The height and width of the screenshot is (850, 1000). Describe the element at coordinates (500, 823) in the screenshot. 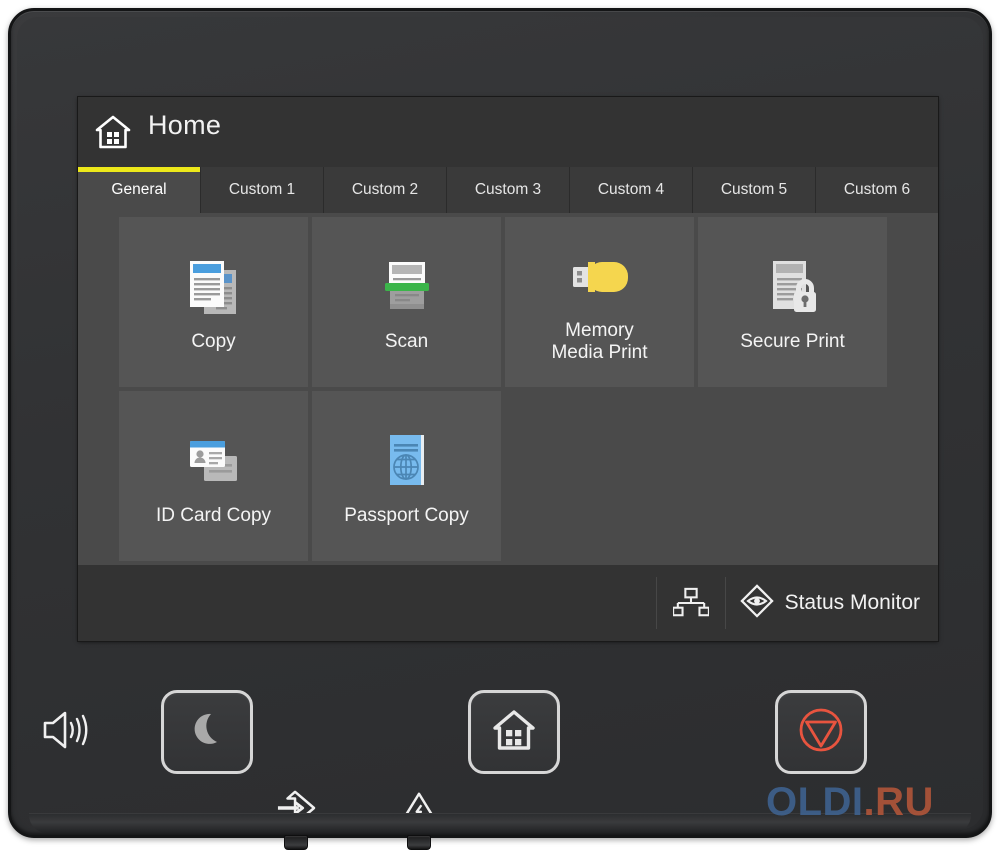

I see `device-bottom-lip` at that location.